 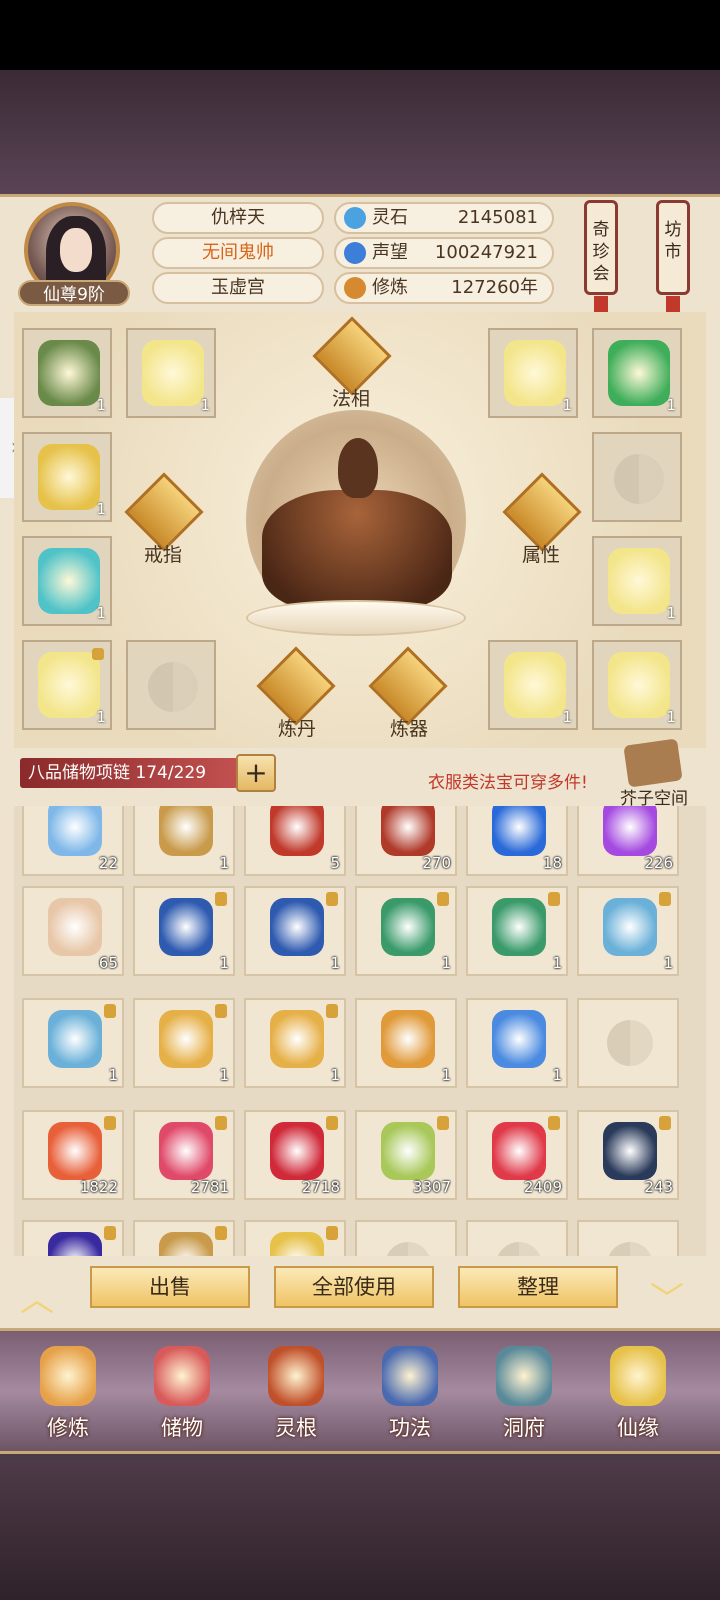 What do you see at coordinates (406, 1155) in the screenshot?
I see `inventory-cell: 3307` at bounding box center [406, 1155].